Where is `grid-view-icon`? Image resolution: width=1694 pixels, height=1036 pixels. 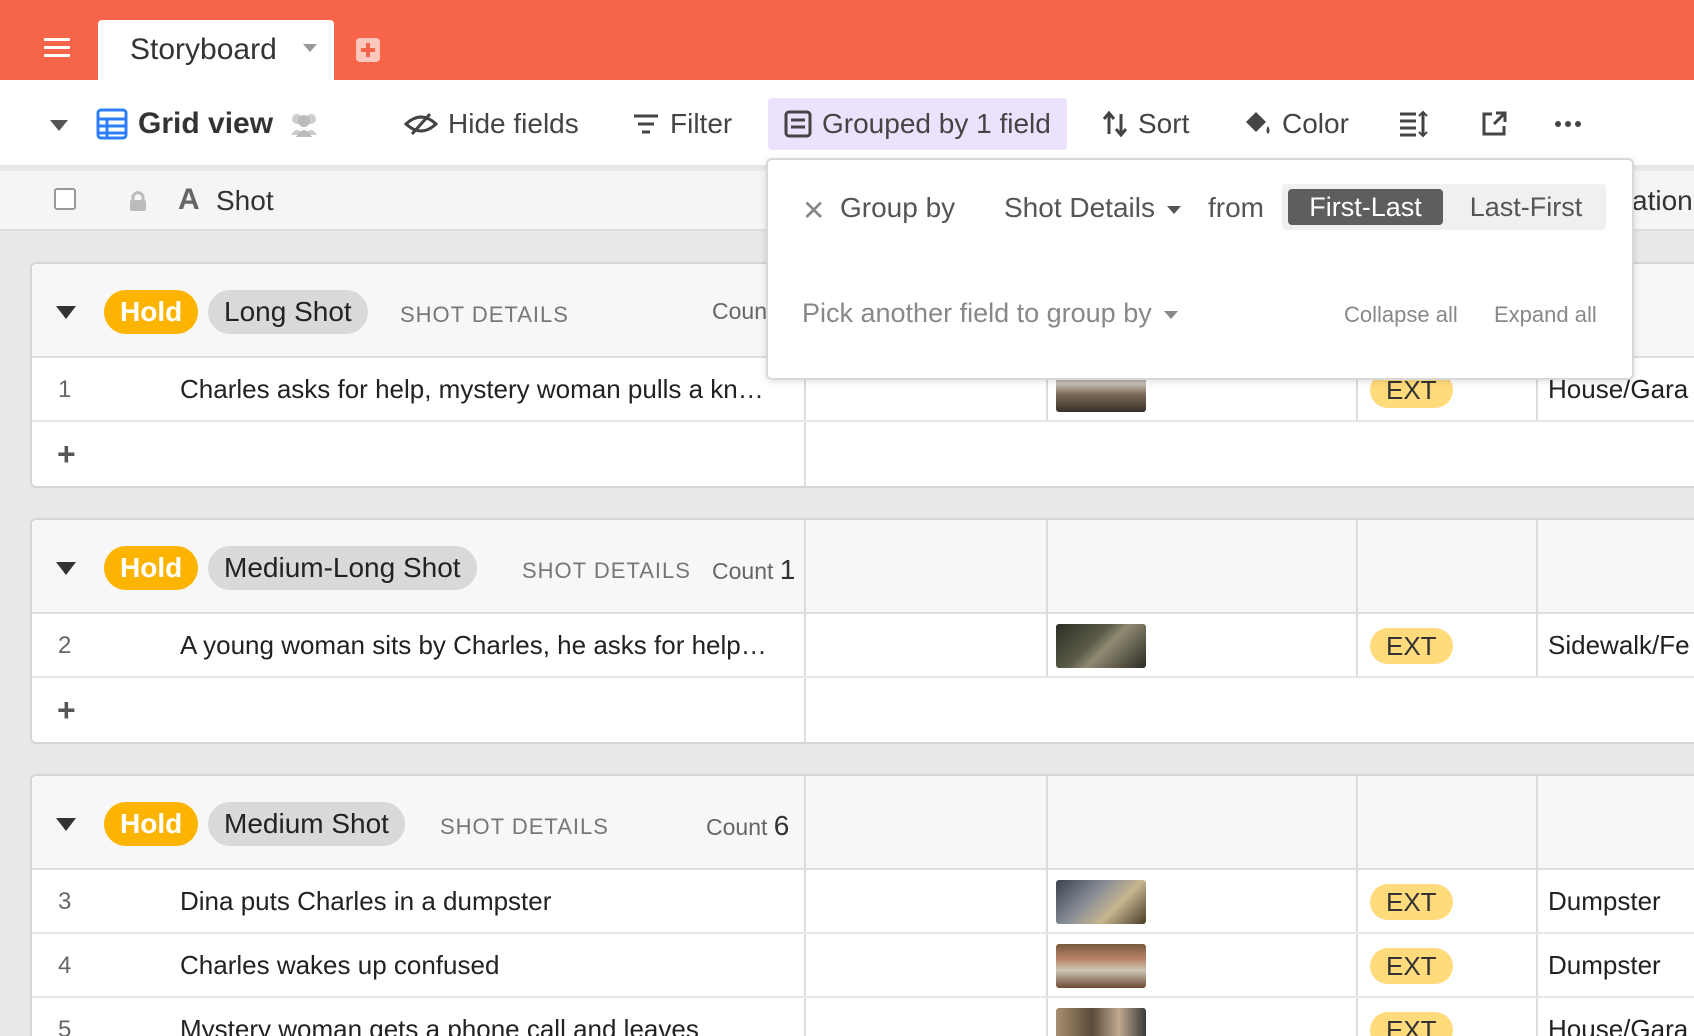
grid-view-icon is located at coordinates (112, 124).